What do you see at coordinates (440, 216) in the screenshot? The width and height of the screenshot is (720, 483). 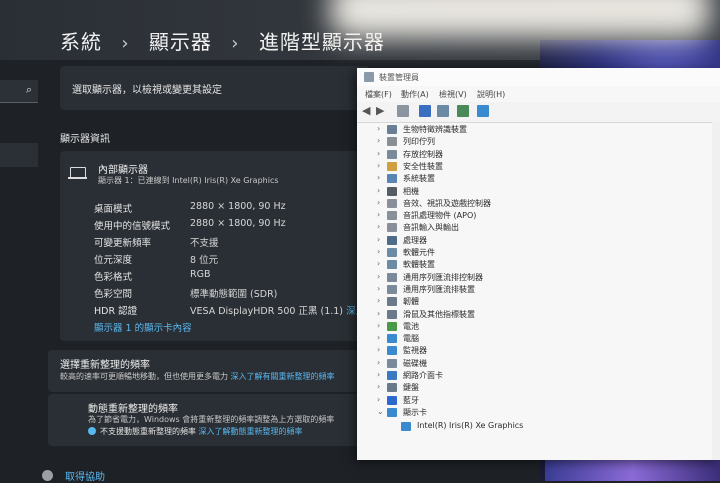 I see `tree-node-label: 音訊處理物件 (APO)` at bounding box center [440, 216].